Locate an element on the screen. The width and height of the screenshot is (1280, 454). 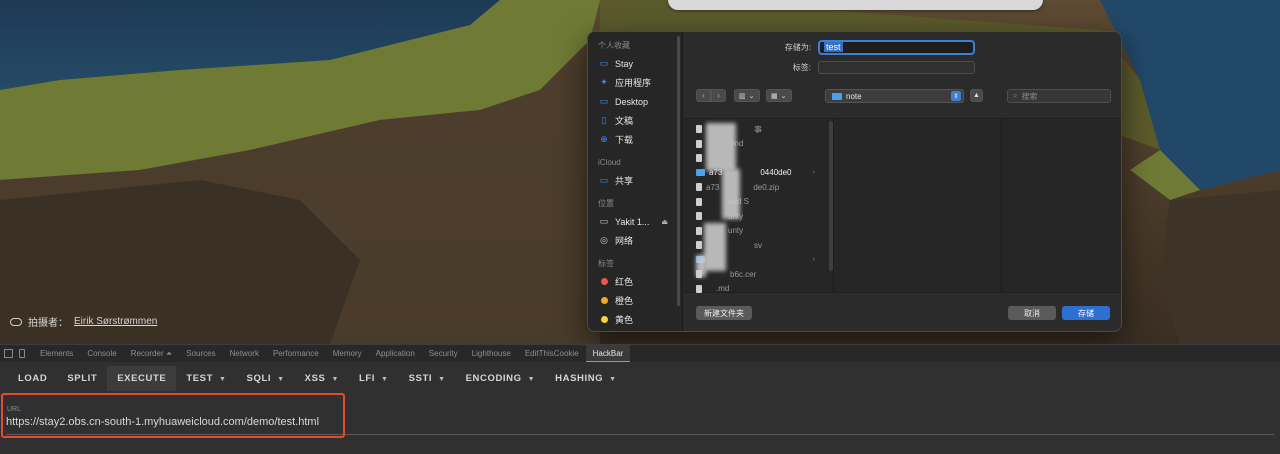
columns-icon: ▥ is located at coordinates (742, 96).